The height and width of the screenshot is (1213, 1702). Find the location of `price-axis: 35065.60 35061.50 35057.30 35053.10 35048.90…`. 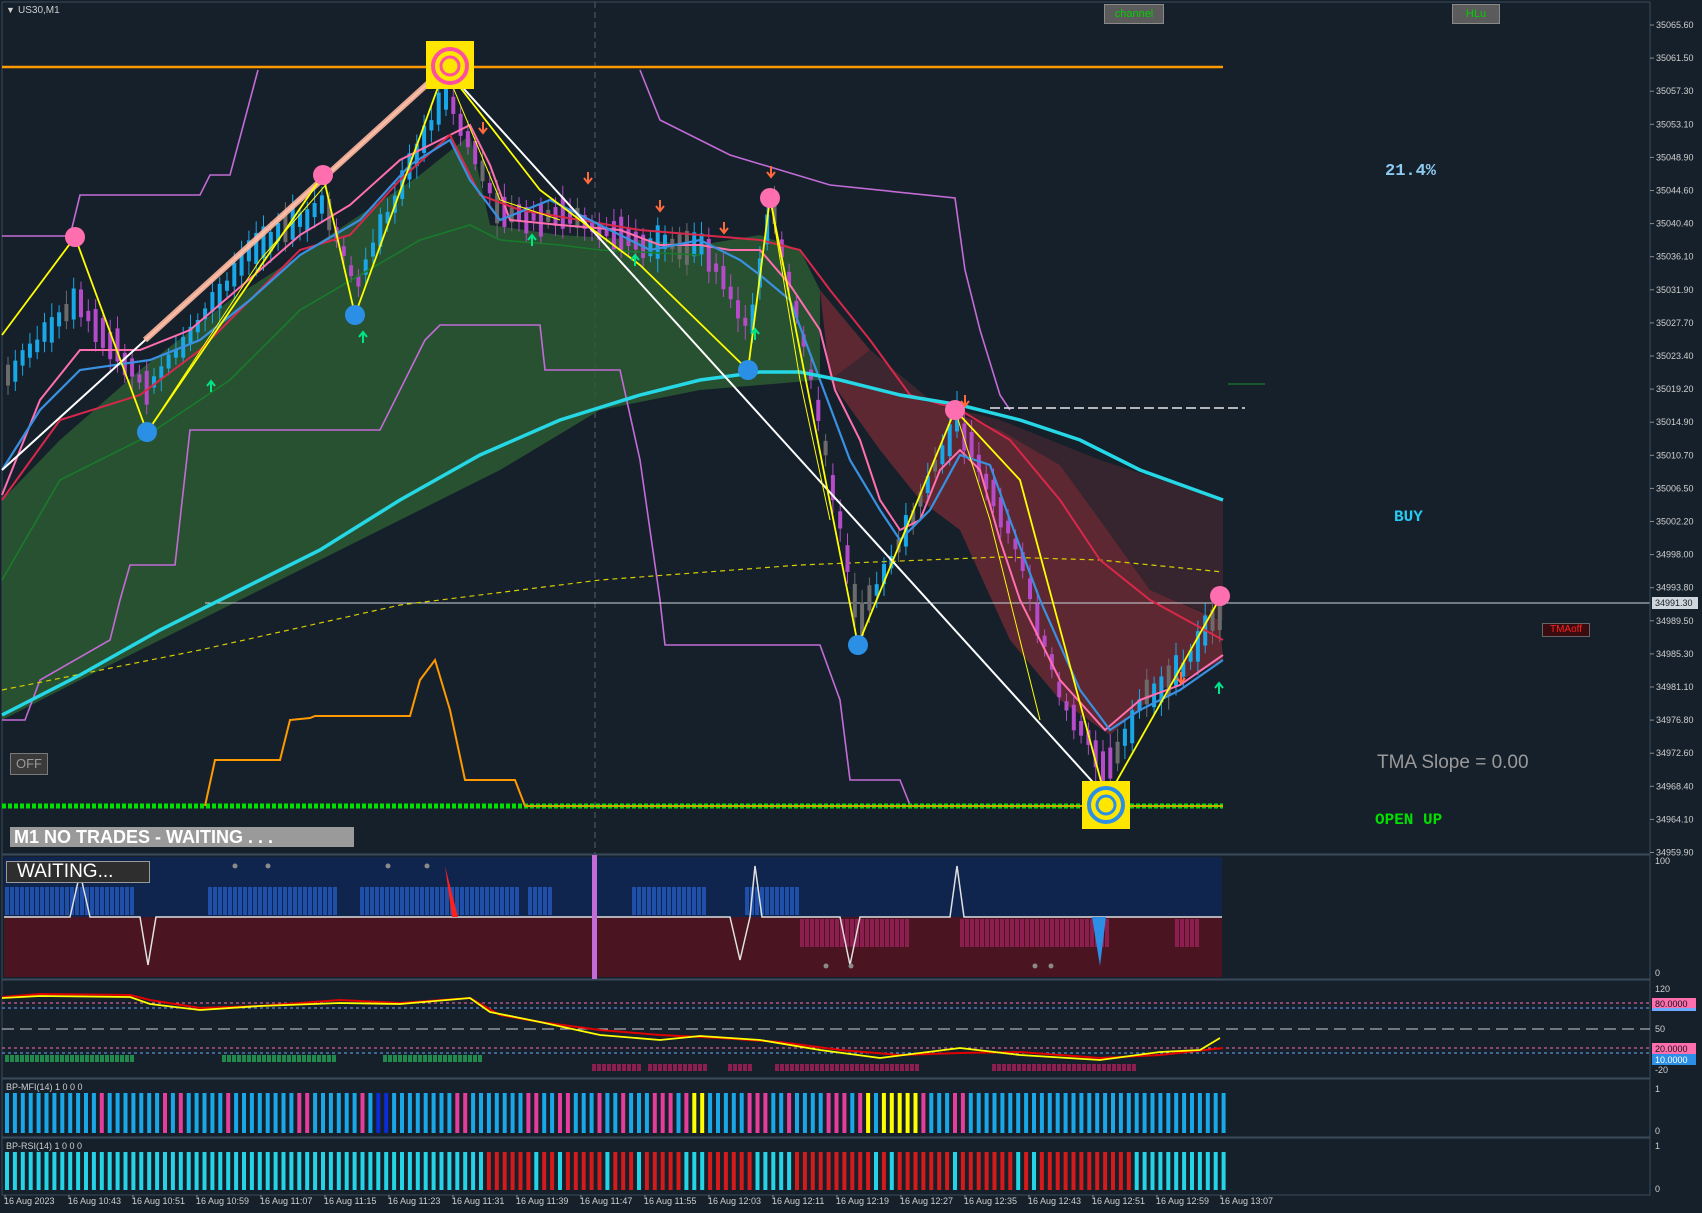

price-axis: 35065.60 35061.50 35057.30 35053.10 35048.90… is located at coordinates (1672, 439).